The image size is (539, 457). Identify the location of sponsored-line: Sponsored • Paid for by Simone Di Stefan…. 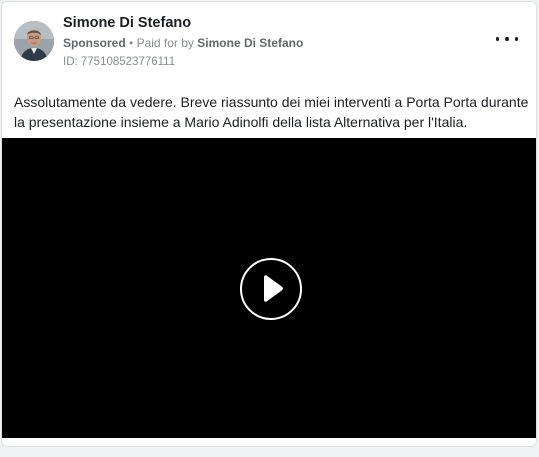
(183, 43).